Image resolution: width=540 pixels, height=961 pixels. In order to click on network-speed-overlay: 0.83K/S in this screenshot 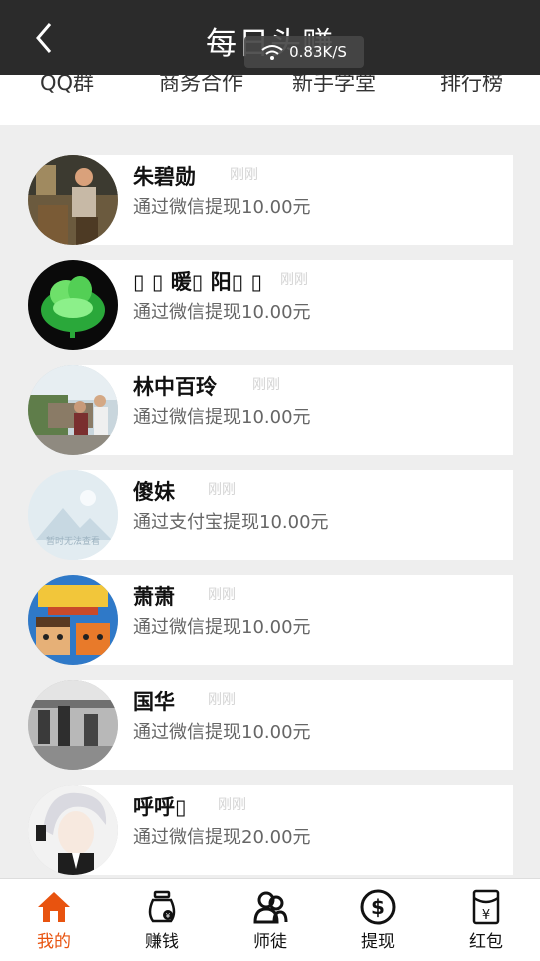, I will do `click(304, 52)`.